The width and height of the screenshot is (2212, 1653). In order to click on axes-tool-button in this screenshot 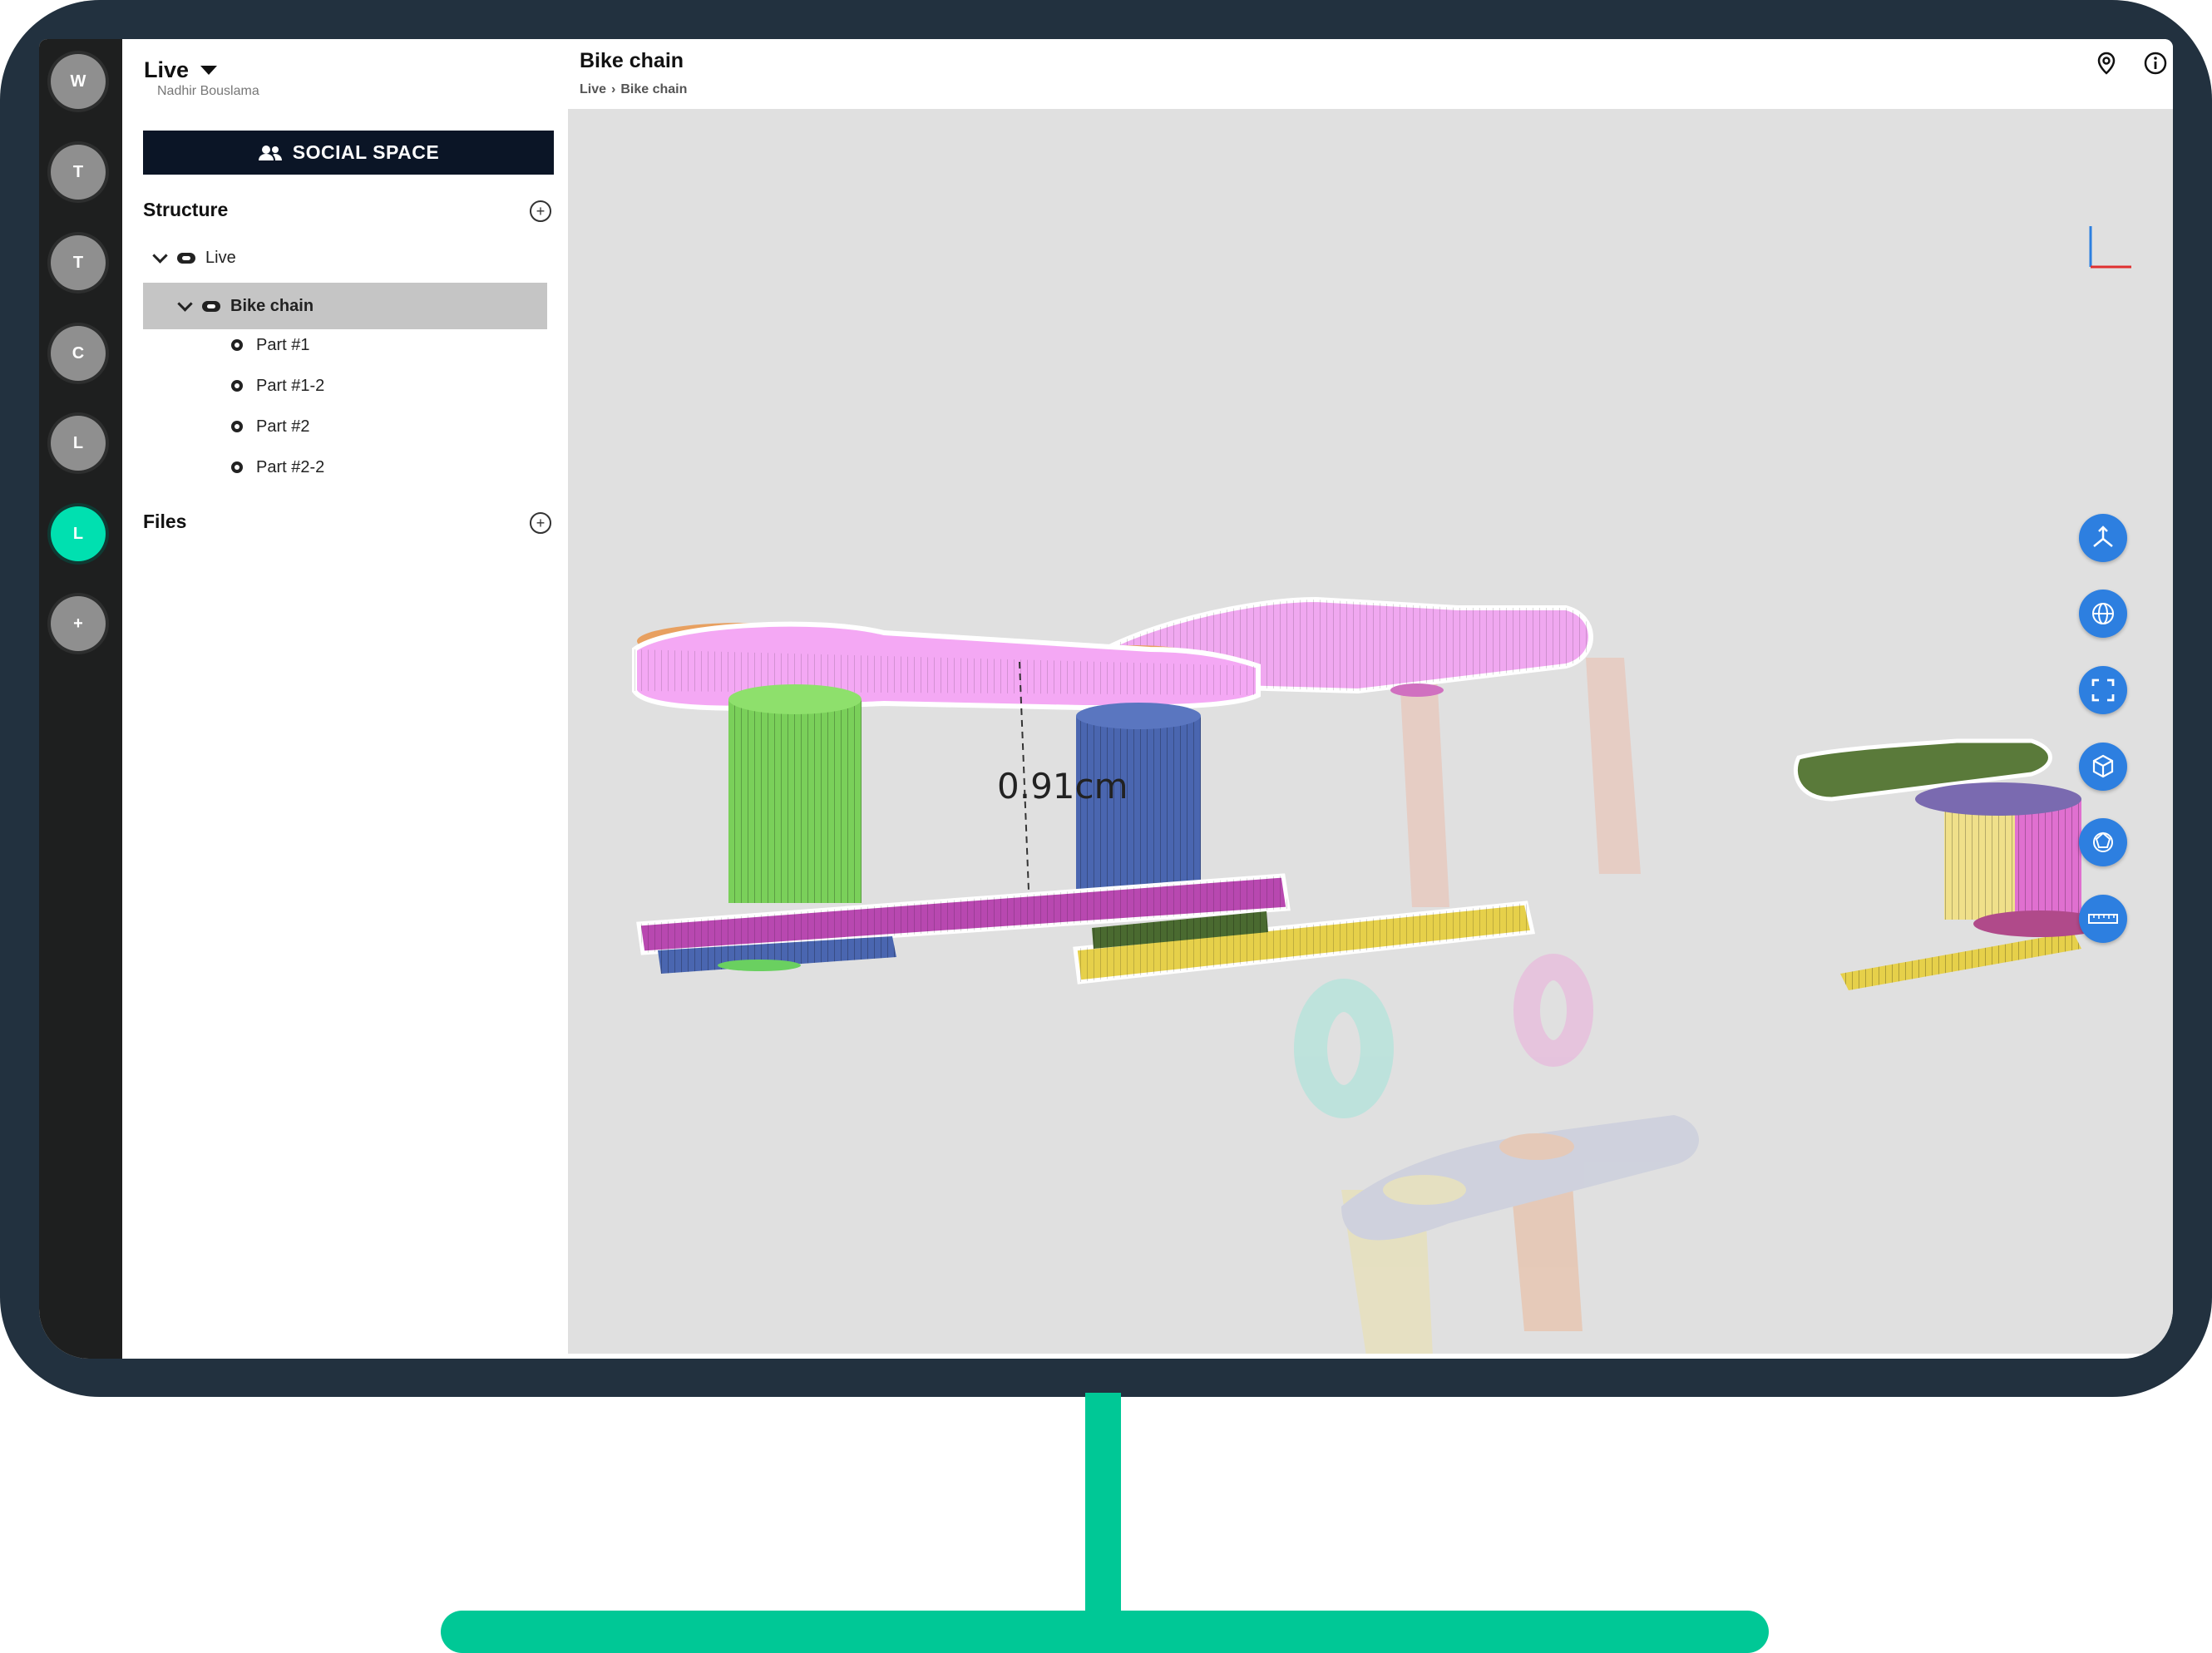, I will do `click(2103, 538)`.